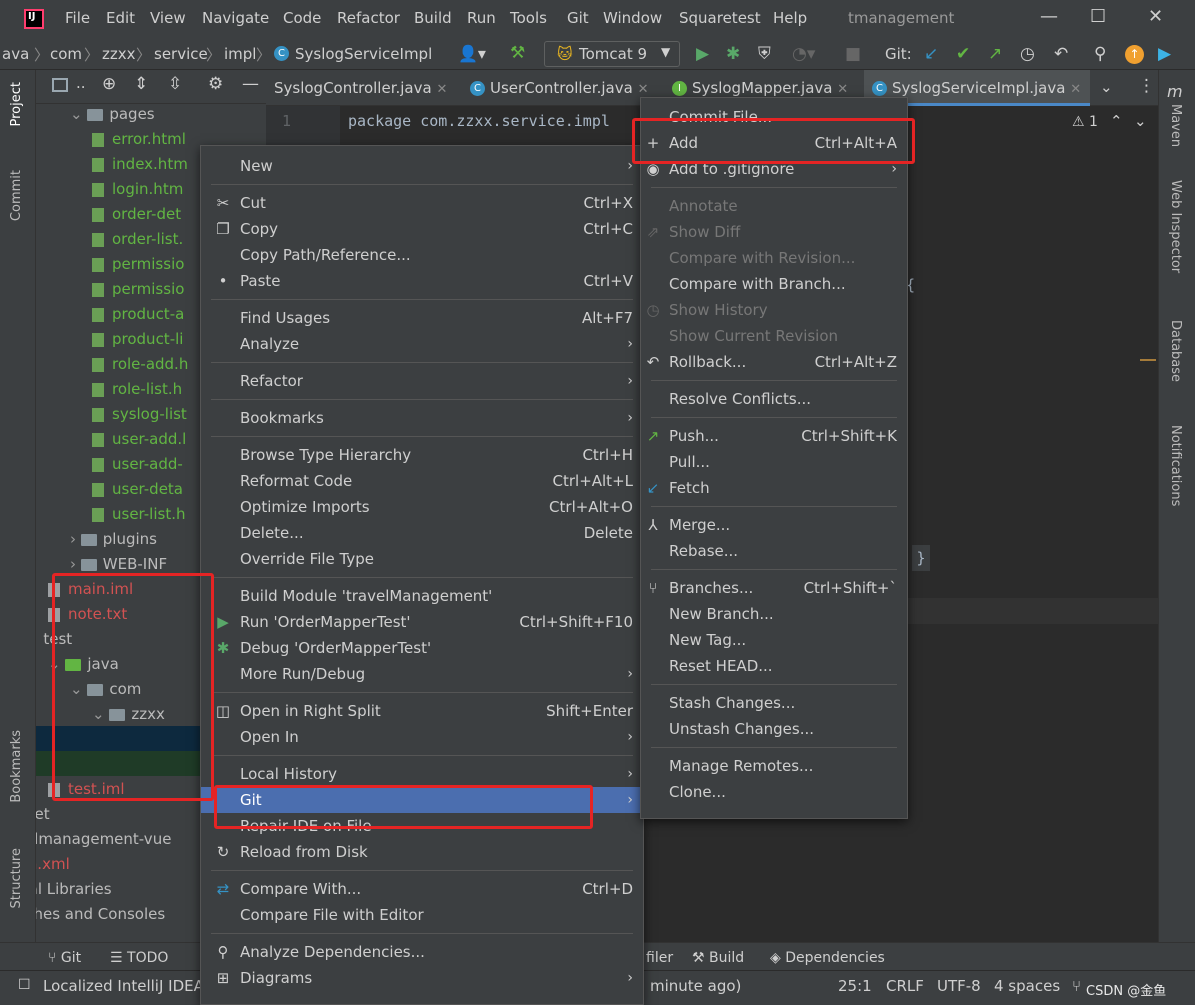 The image size is (1195, 1005). Describe the element at coordinates (774, 232) in the screenshot. I see `menu-item-show-diff: ⇗ Show Diff` at that location.